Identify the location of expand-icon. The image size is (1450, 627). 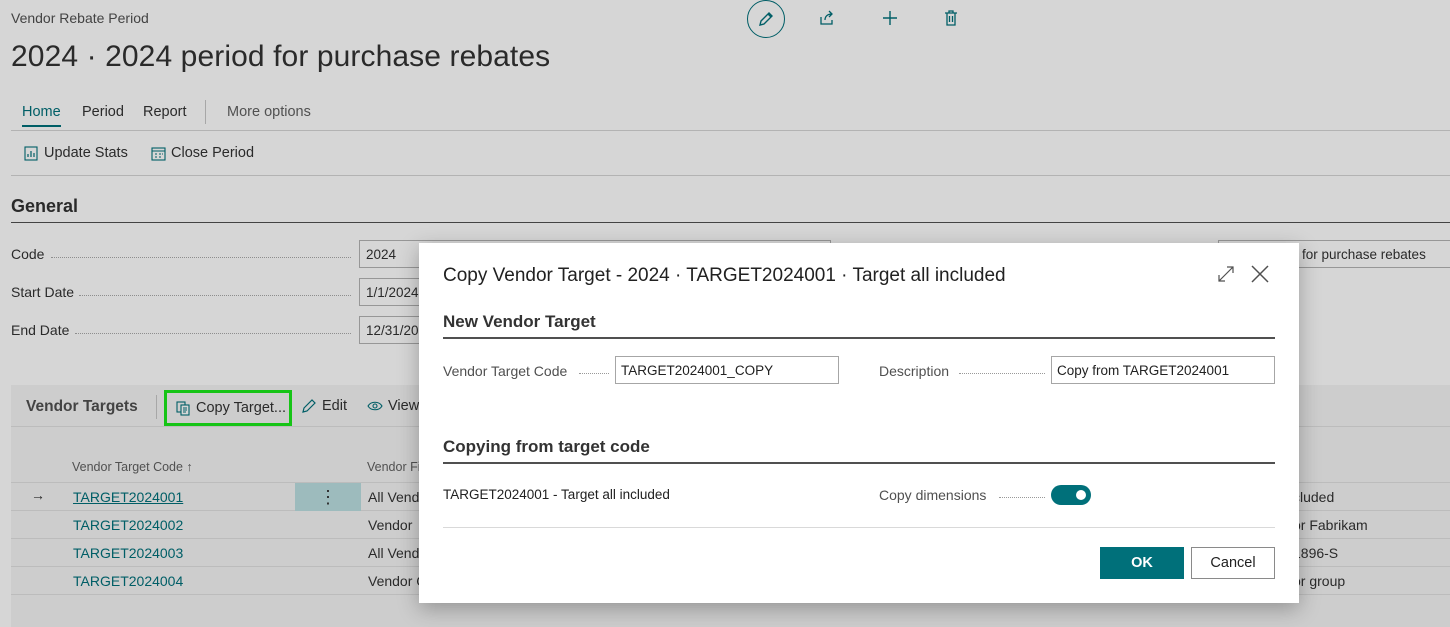
(1226, 274).